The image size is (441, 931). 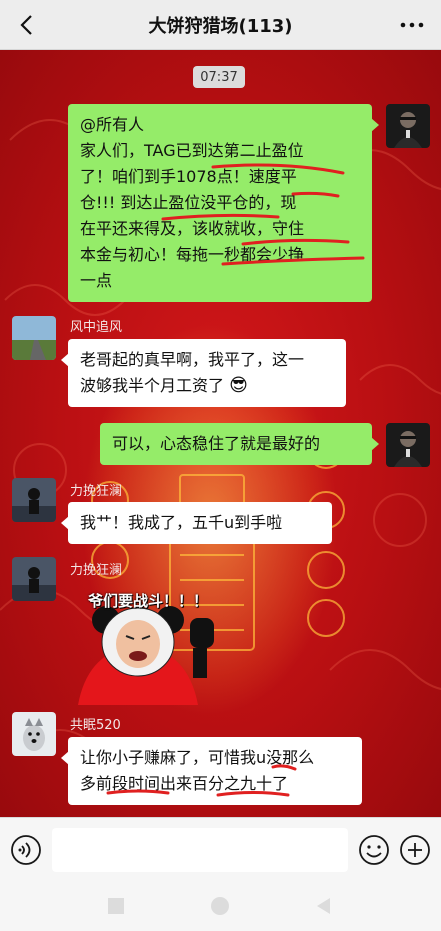 I want to click on message-line-text: 波够我半个月工资了, so click(x=152, y=385).